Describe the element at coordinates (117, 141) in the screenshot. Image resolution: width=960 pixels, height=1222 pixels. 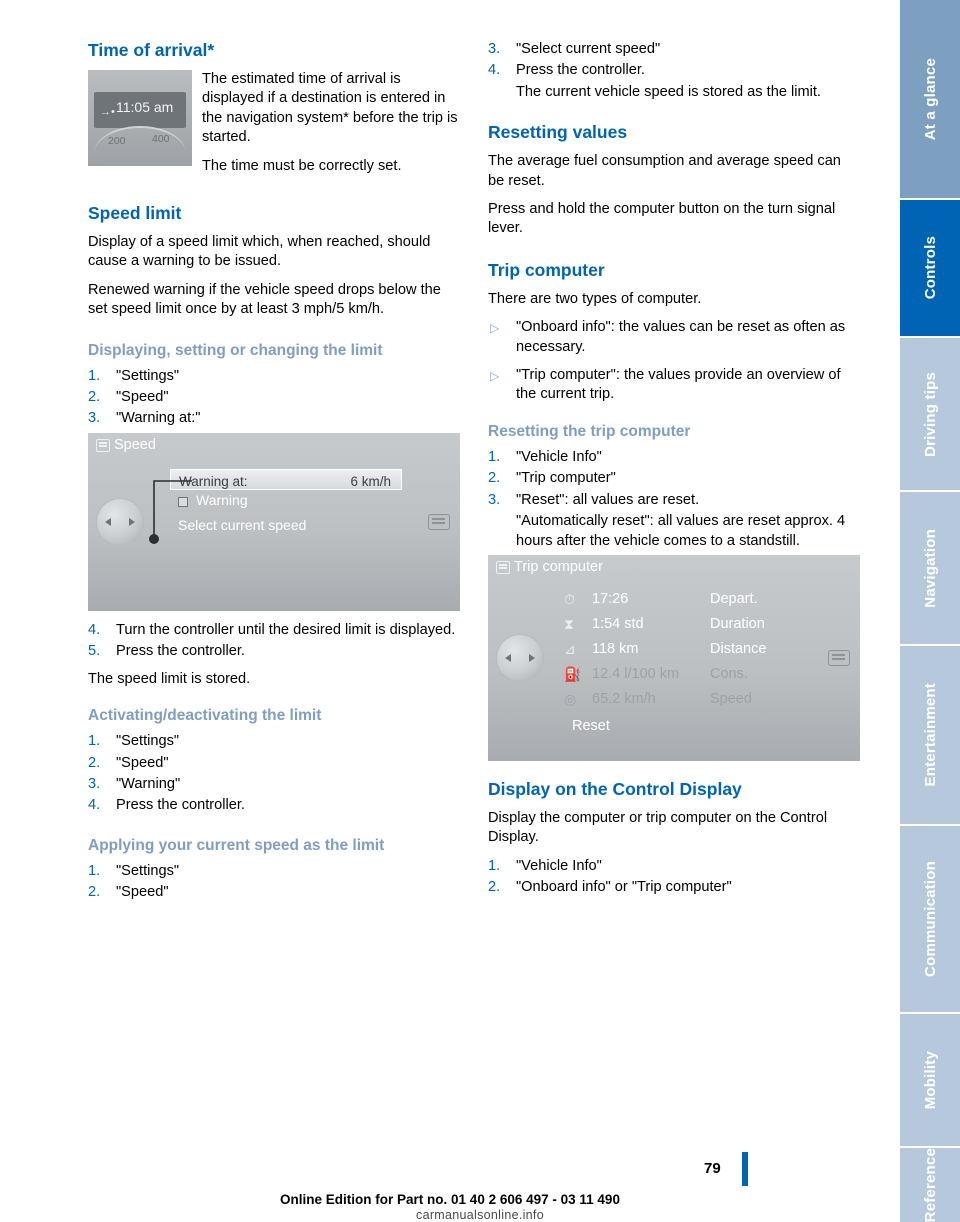
I see `figure-speed-low: 200` at that location.